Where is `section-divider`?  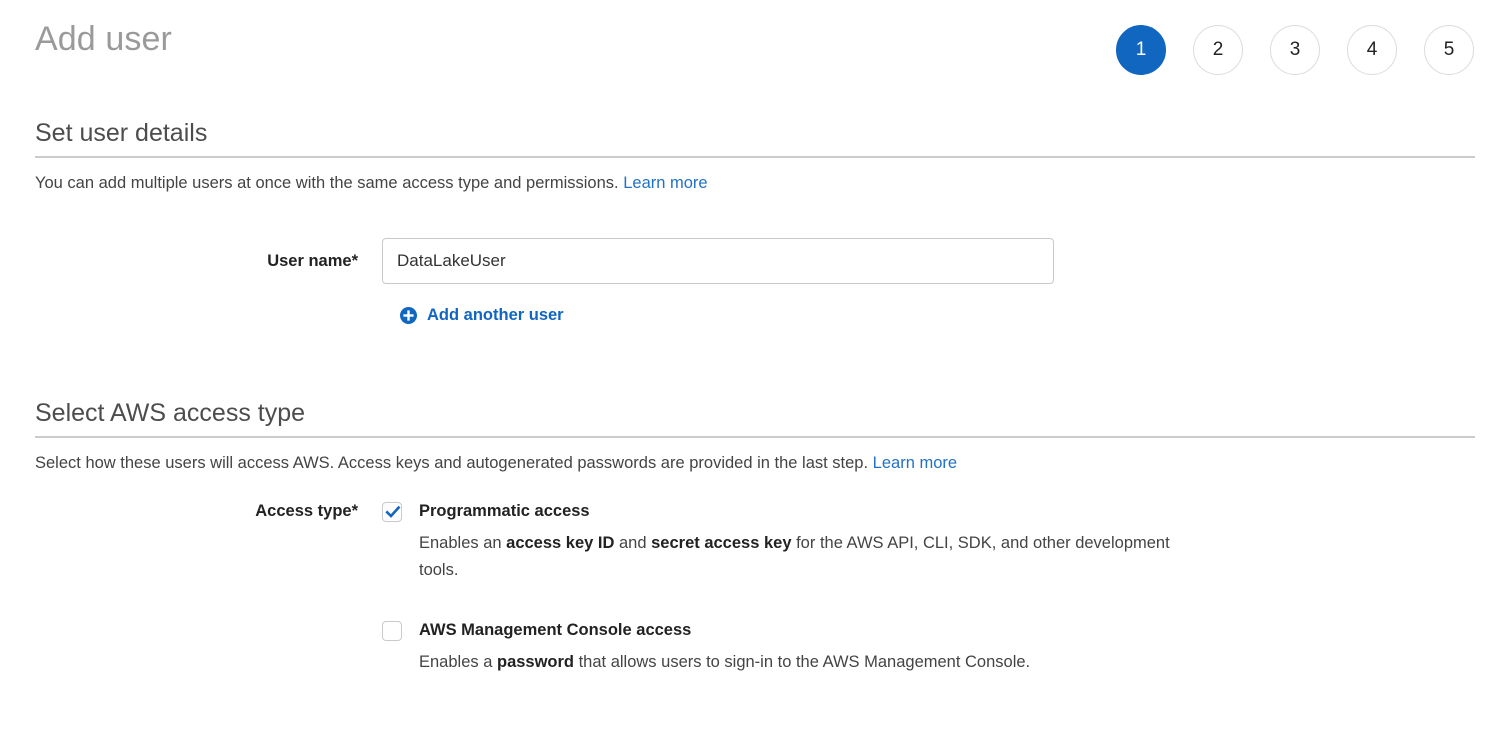
section-divider is located at coordinates (755, 157).